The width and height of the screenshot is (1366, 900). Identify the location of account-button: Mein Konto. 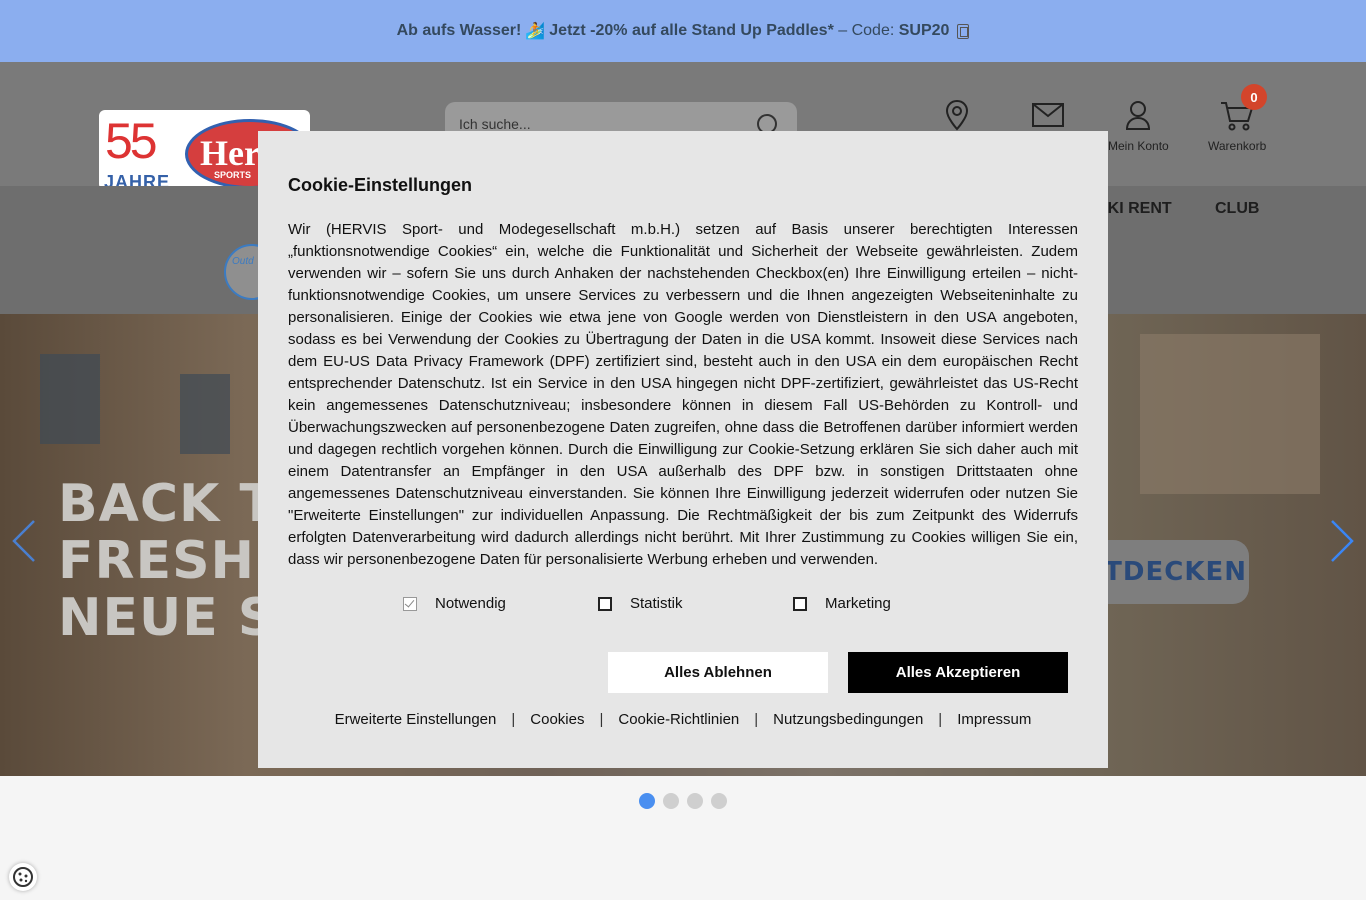
(1138, 125).